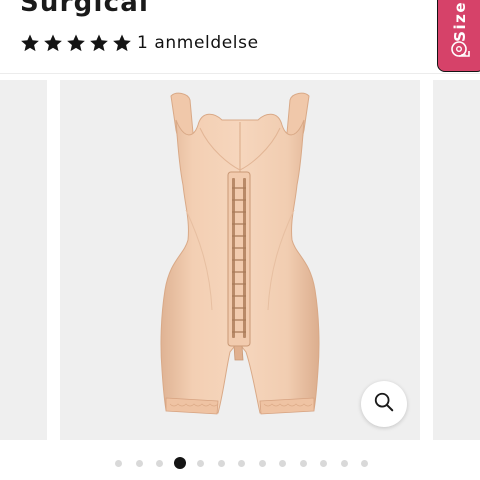  I want to click on measuring-tape-icon, so click(460, 51).